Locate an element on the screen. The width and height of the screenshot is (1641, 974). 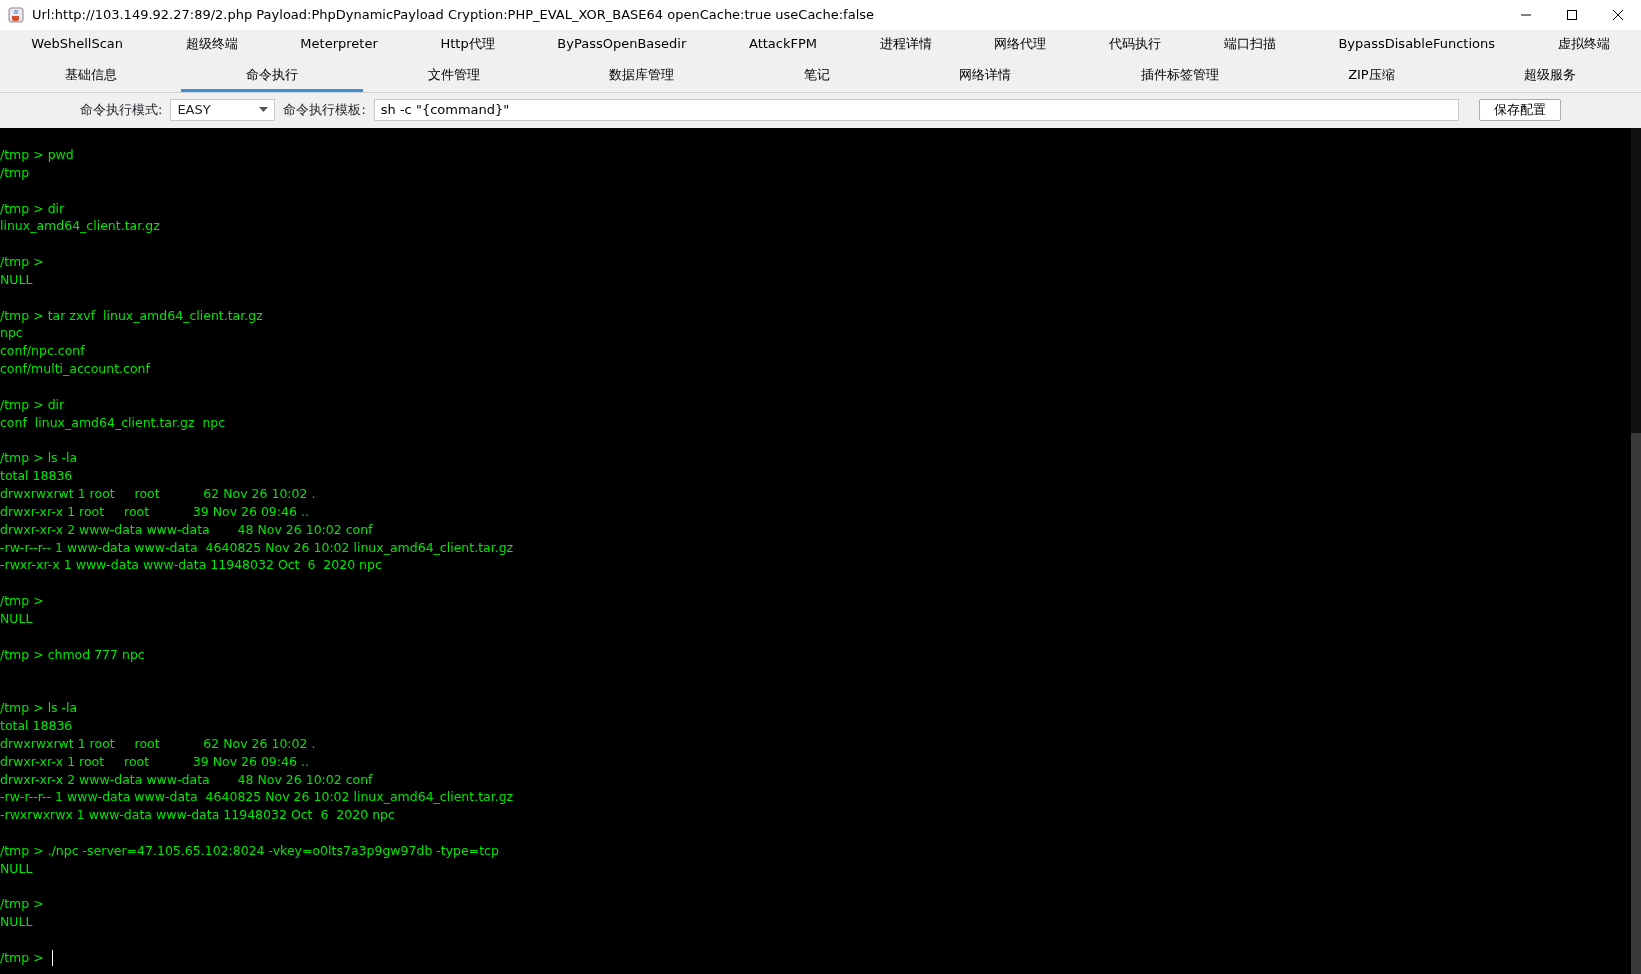
window-title: Url:http://103.149.92.27:89/2.php Payload:PhpDynamicPayload Cryption:PHP_EVAL_XOR_BASE64 openCache:true useCache:false is located at coordinates (454, 15).